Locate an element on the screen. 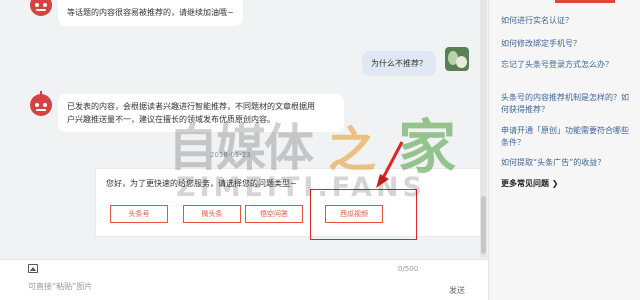 This screenshot has height=300, width=640. faq-link: 头条号的内容推荐机制是怎样的？如何获得推荐？ is located at coordinates (566, 104).